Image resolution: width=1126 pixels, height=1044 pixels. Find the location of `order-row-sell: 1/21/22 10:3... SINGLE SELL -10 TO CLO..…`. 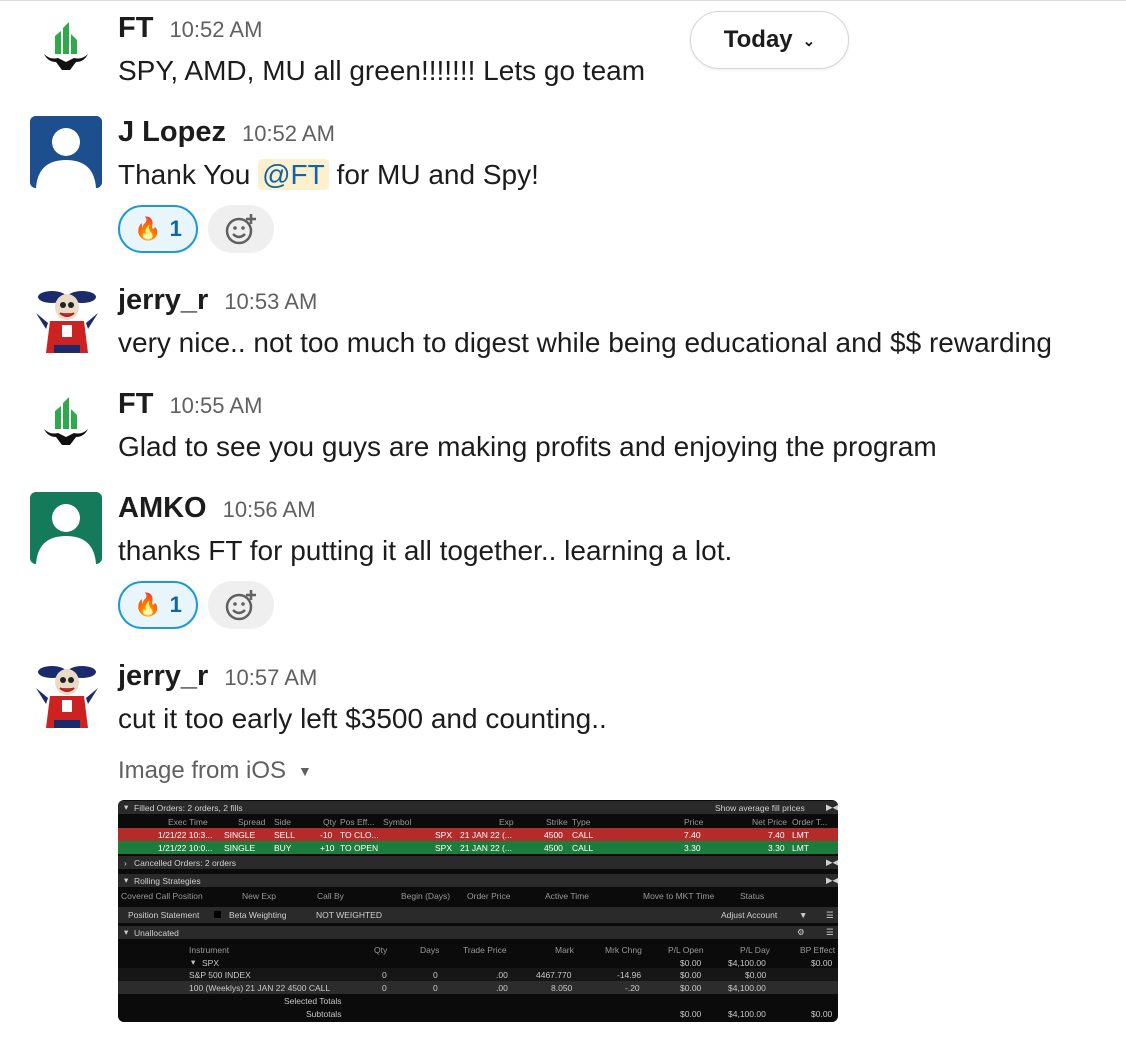

order-row-sell: 1/21/22 10:3... SINGLE SELL -10 TO CLO..… is located at coordinates (478, 834).